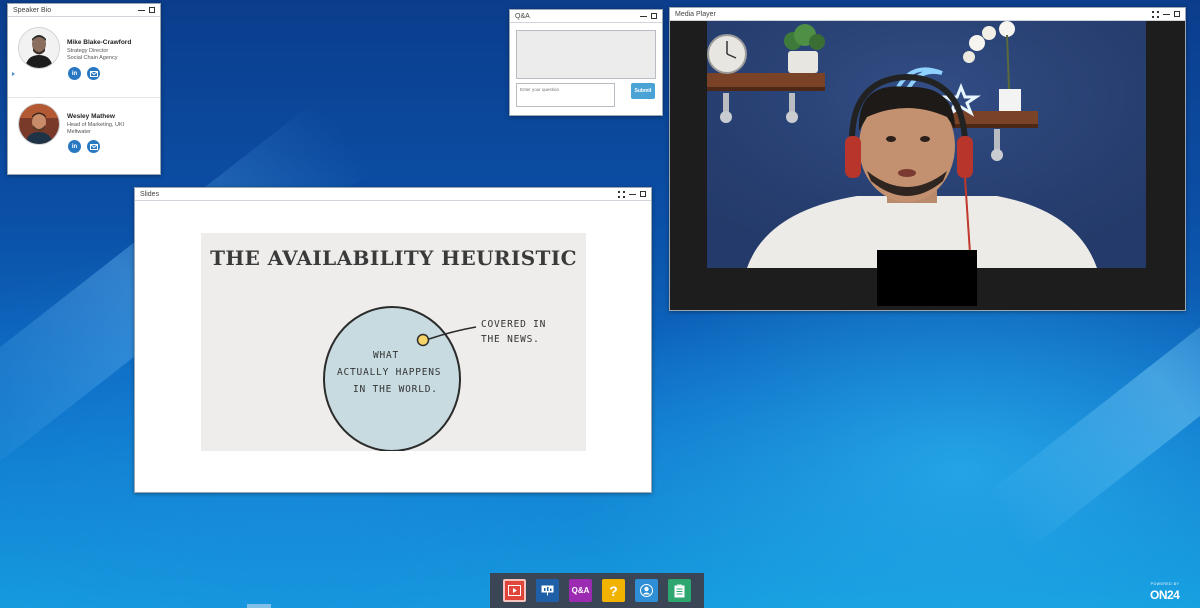 This screenshot has height=608, width=1200. What do you see at coordinates (927, 14) in the screenshot?
I see `media-player-titlebar: Media Player` at bounding box center [927, 14].